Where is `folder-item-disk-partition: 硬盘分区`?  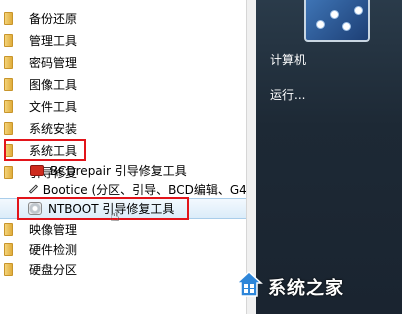
folder-item-disk-partition: 硬盘分区 is located at coordinates (128, 269).